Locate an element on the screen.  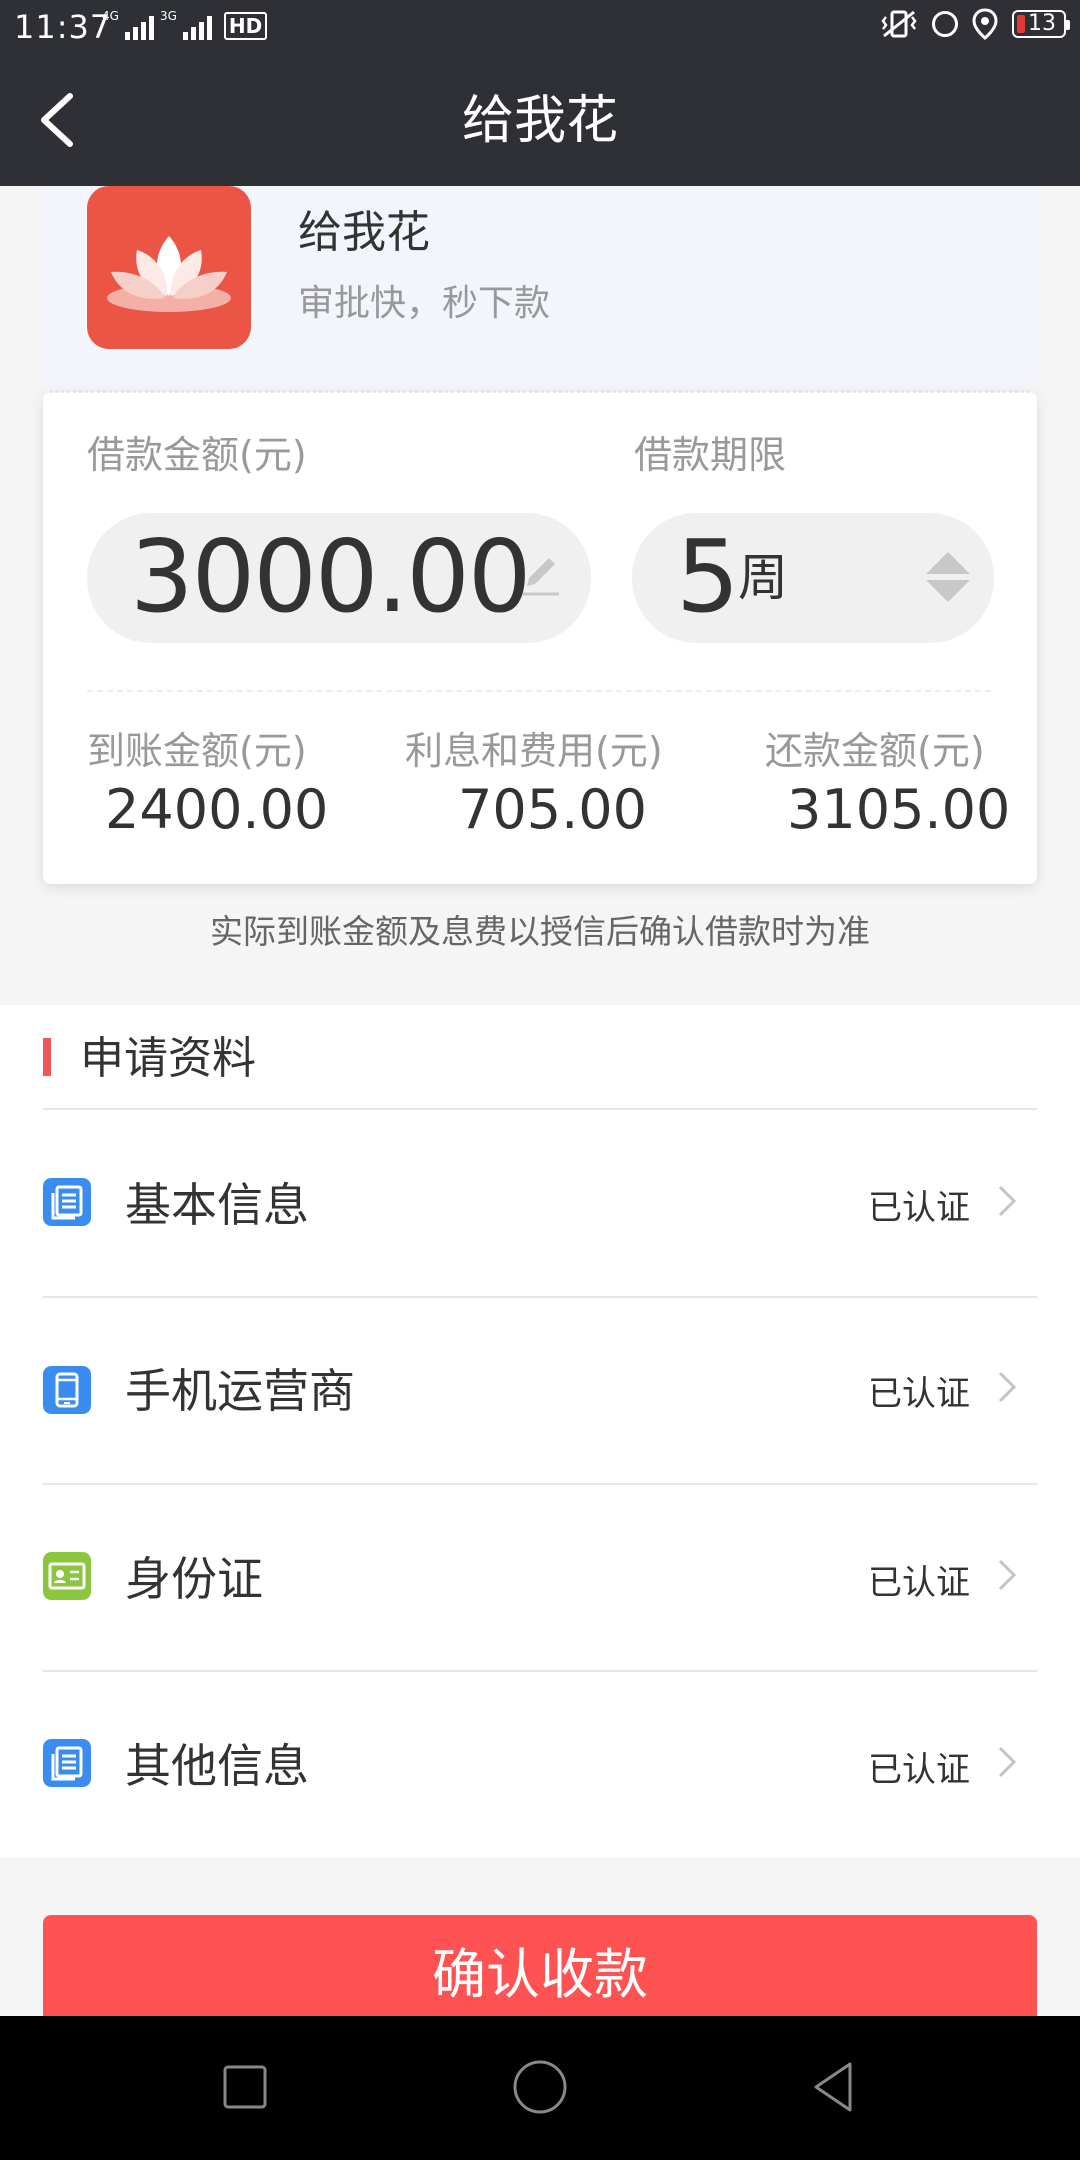
battery-level: 13 is located at coordinates (1042, 23).